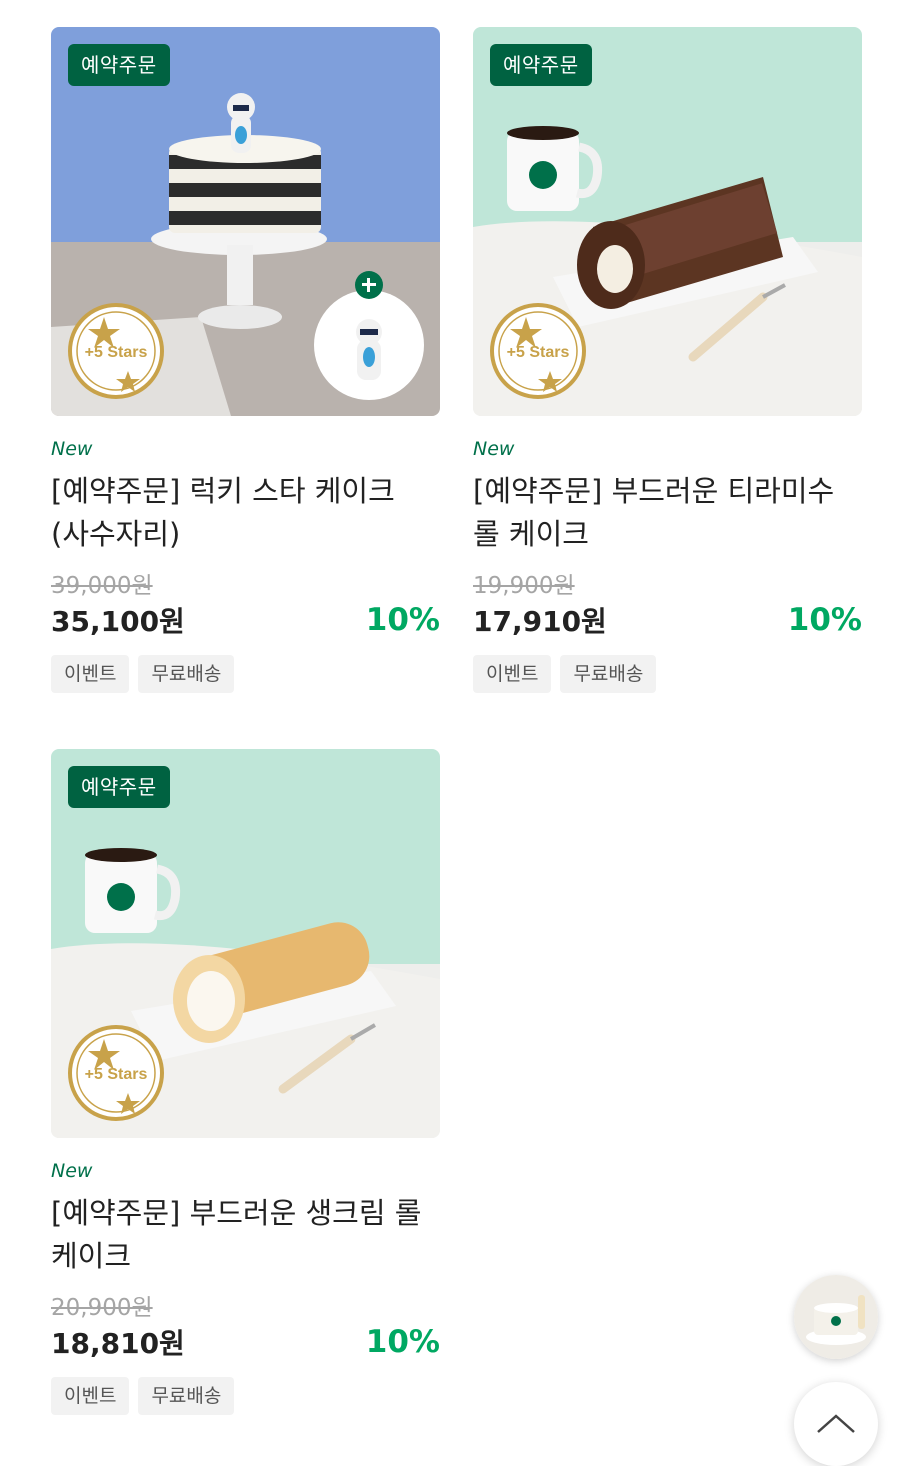  Describe the element at coordinates (118, 1343) in the screenshot. I see `sale-price: 18,810원` at that location.